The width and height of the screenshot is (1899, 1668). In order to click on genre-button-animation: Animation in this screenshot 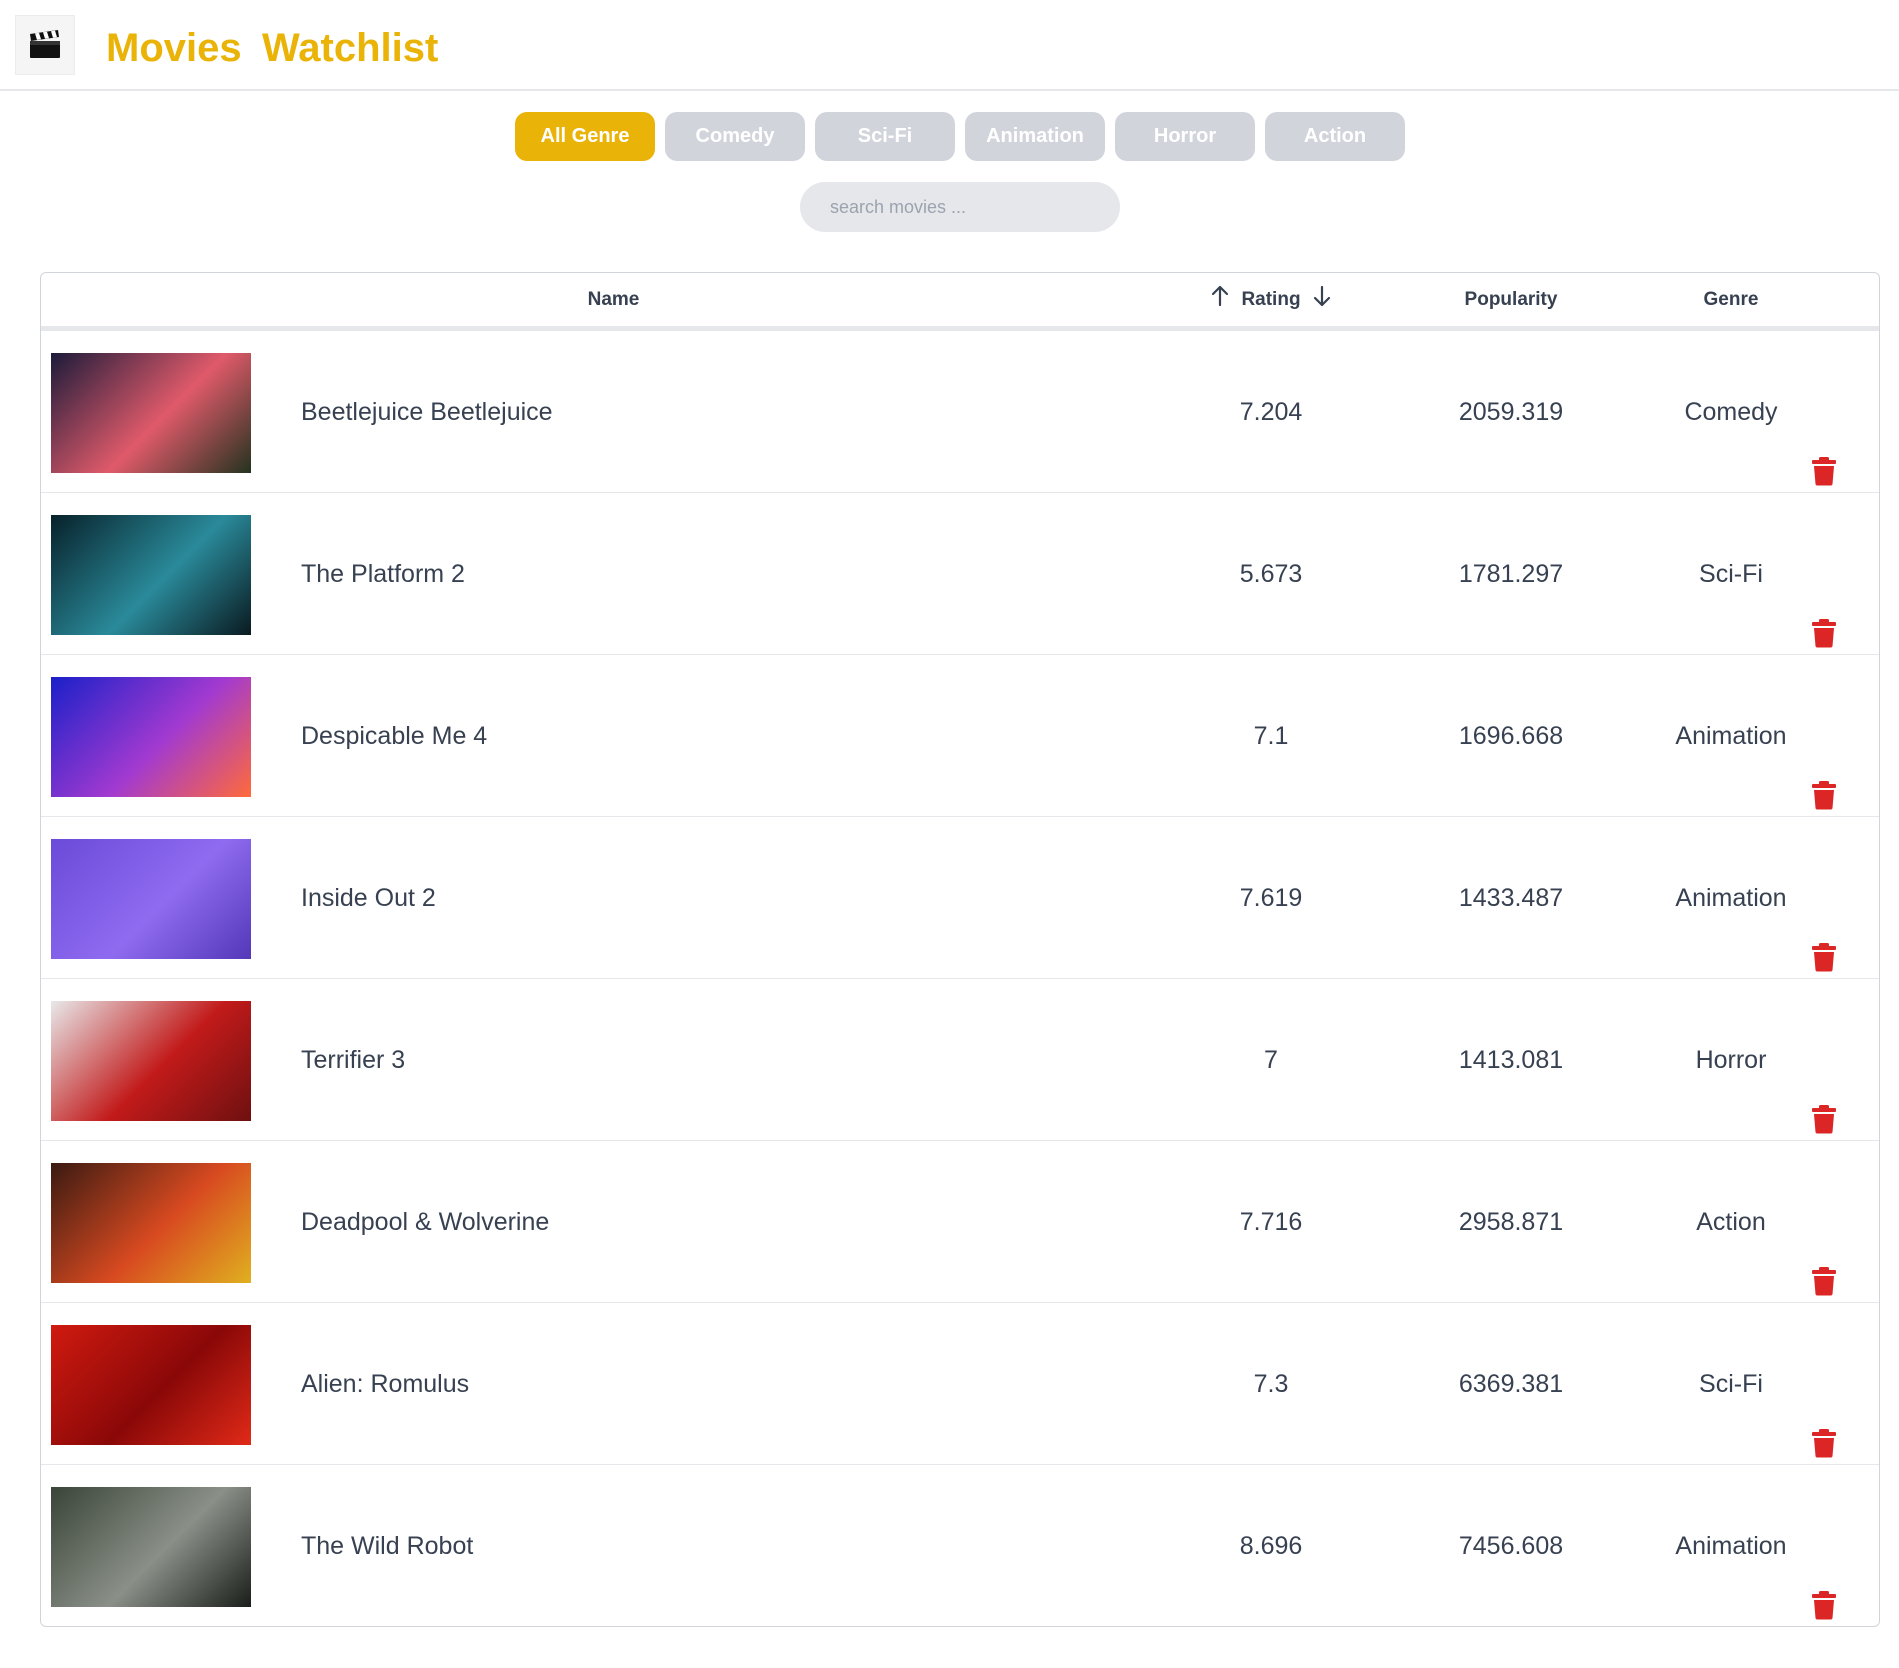, I will do `click(1035, 136)`.